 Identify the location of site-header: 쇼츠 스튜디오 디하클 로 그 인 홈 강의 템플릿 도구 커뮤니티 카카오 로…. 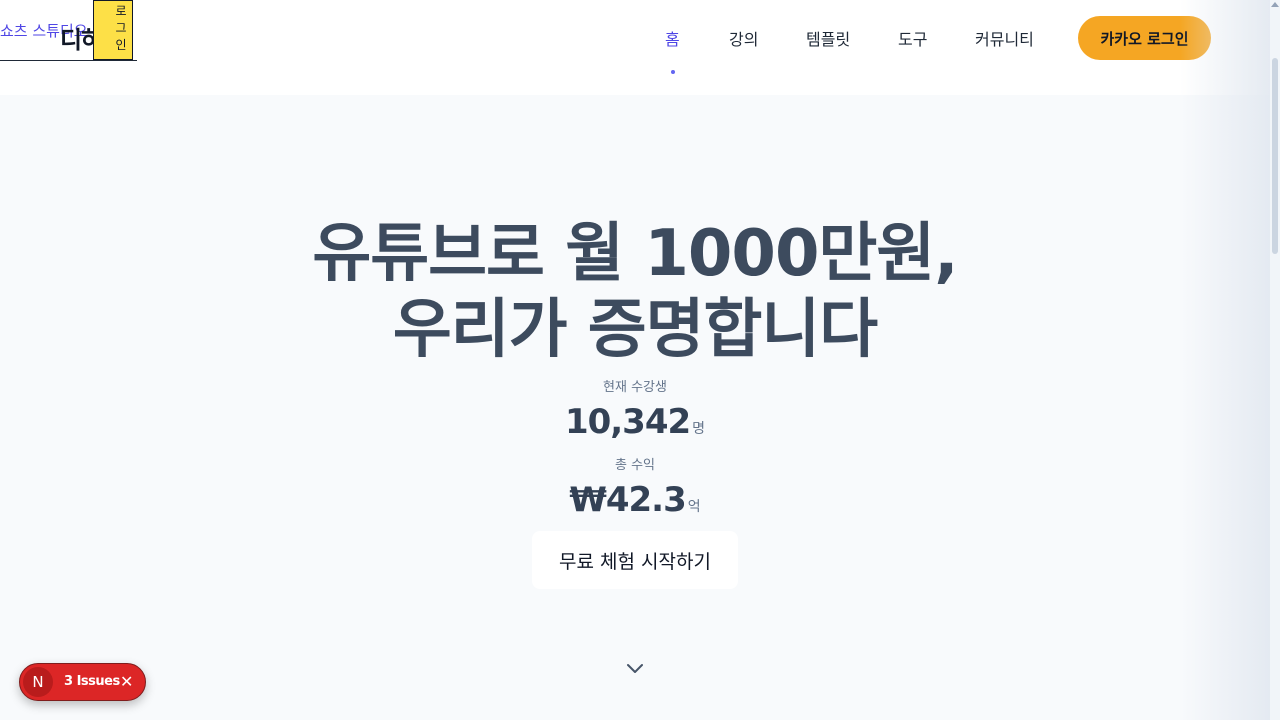
(635, 47).